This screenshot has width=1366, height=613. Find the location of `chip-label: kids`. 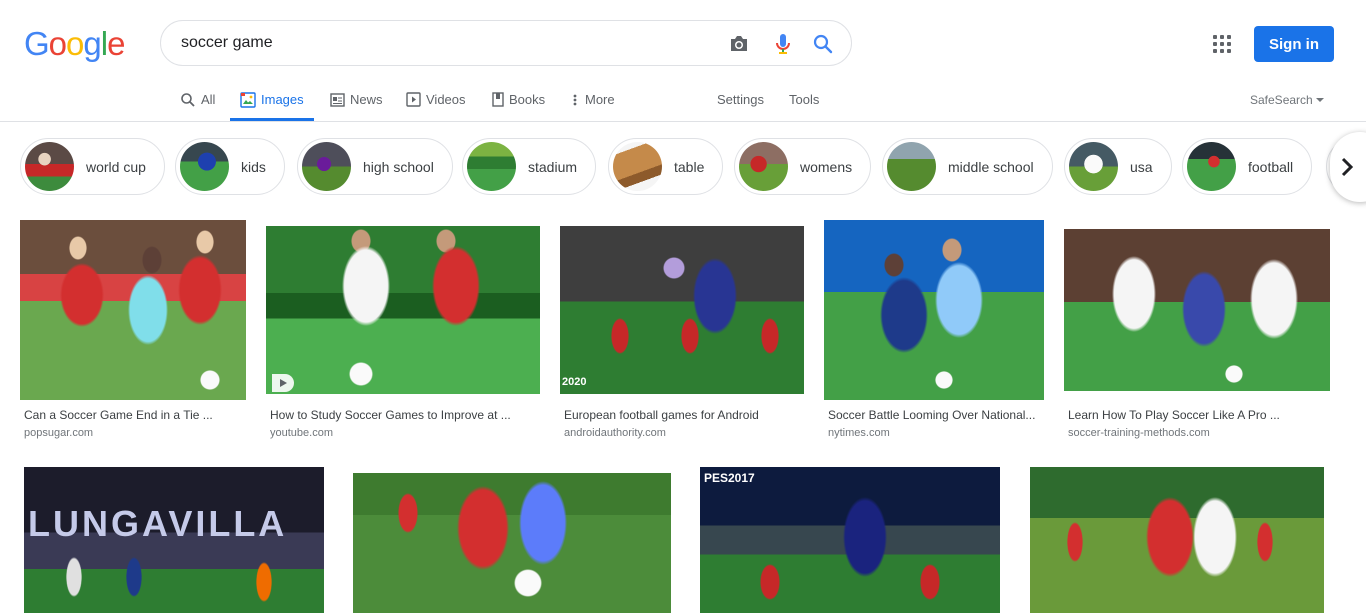

chip-label: kids is located at coordinates (253, 166).